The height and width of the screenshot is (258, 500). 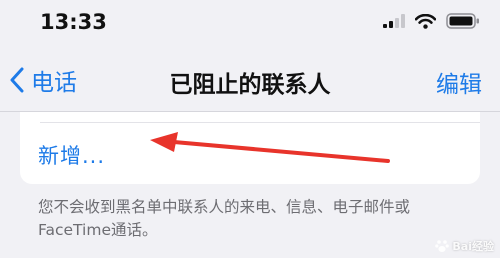 What do you see at coordinates (394, 21) in the screenshot?
I see `cellular-signal-icon` at bounding box center [394, 21].